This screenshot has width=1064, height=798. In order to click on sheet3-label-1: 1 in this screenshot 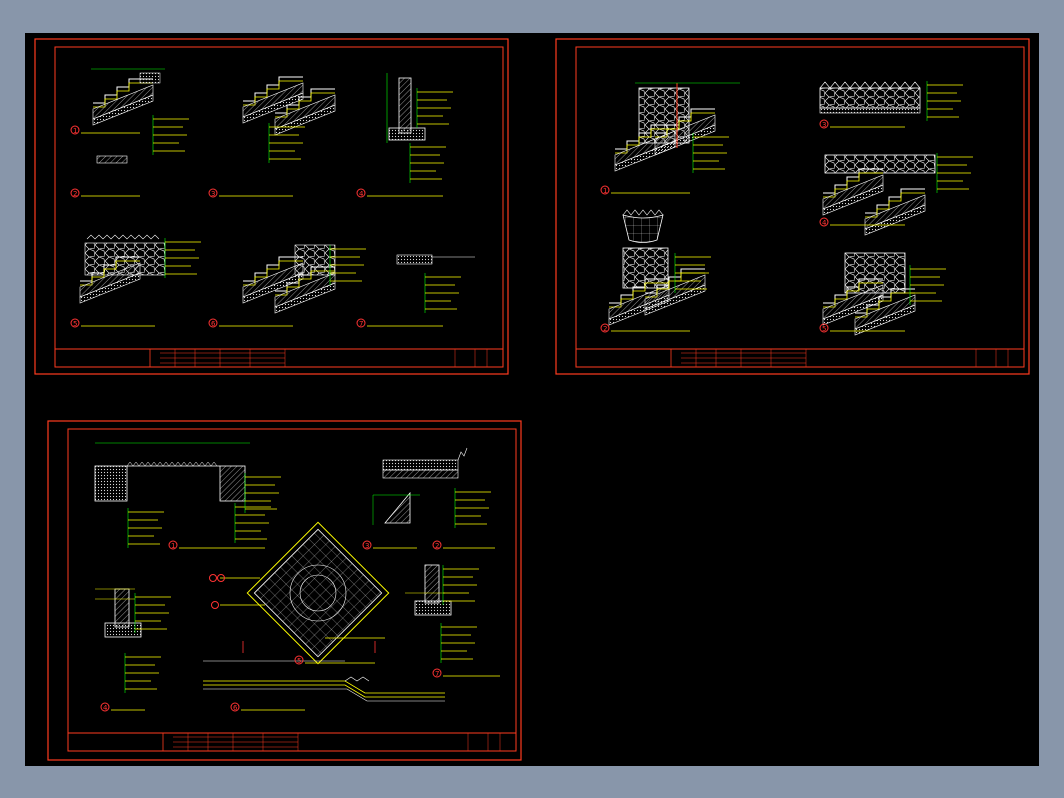, I will do `click(216, 545)`.